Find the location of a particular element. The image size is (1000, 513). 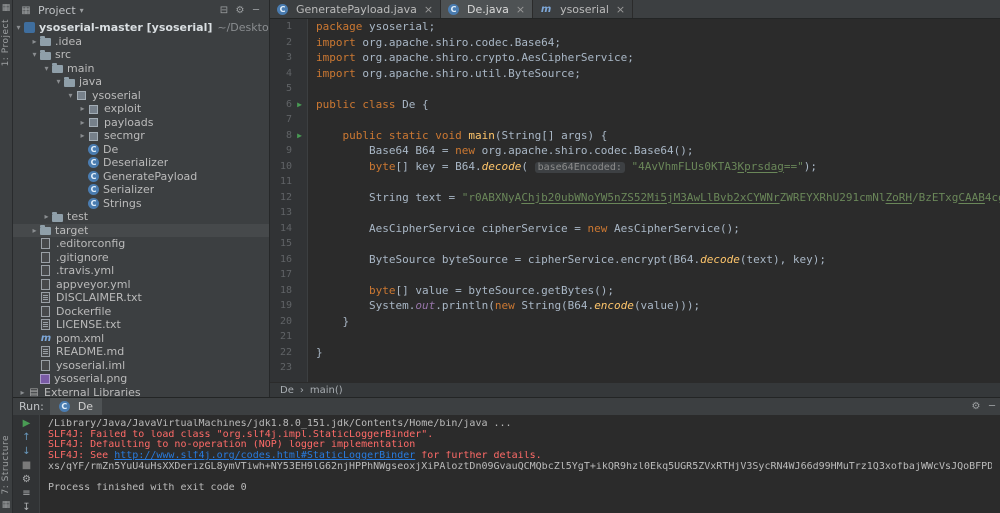

line-number: 16 is located at coordinates (285, 259).